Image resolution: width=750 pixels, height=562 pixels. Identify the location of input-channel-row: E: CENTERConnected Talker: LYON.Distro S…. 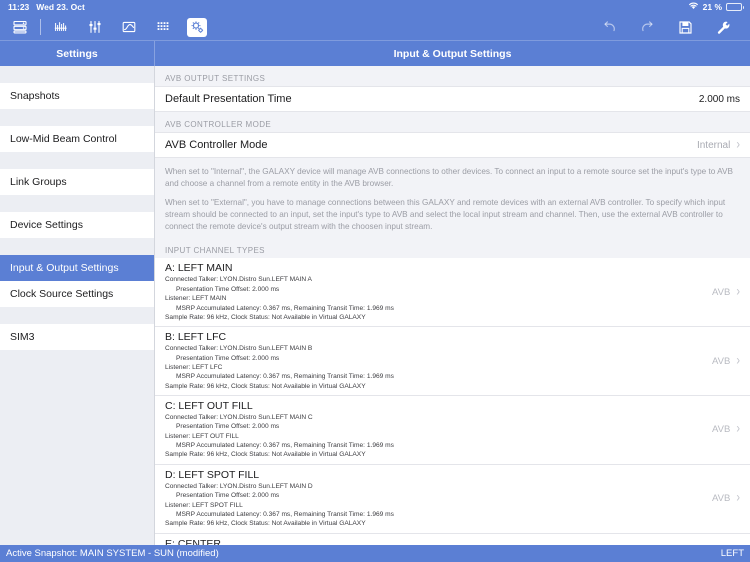
(452, 539).